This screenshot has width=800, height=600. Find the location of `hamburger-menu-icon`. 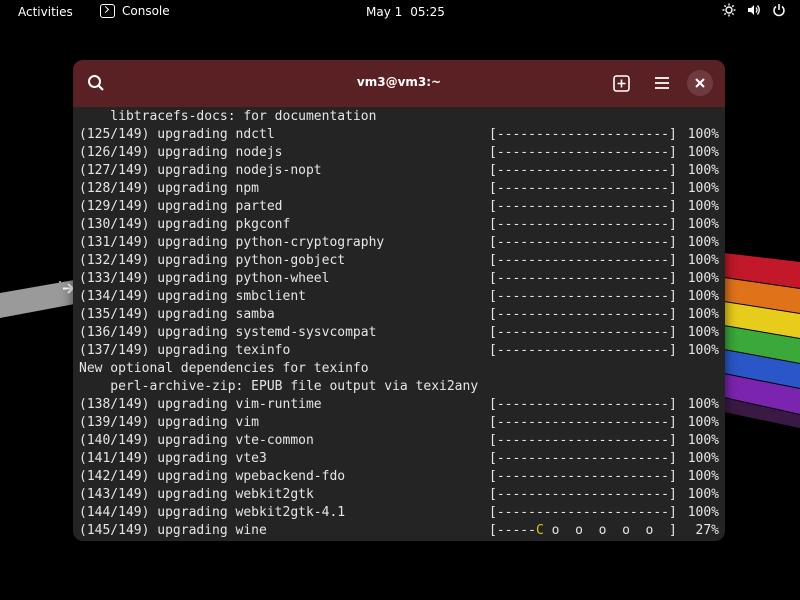

hamburger-menu-icon is located at coordinates (662, 83).